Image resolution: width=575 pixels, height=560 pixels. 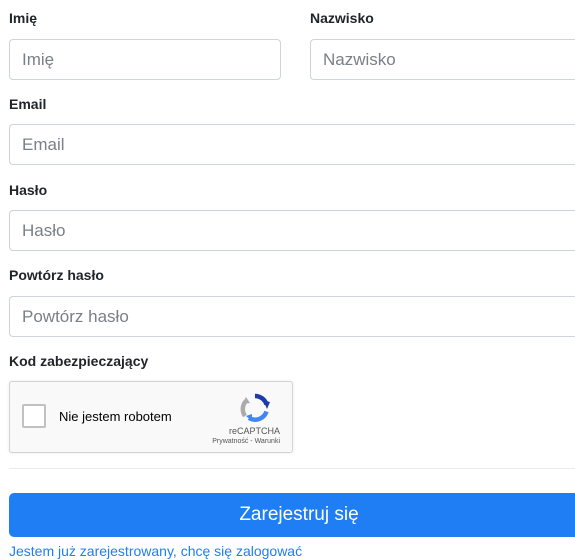 I want to click on email-input: Email, so click(x=292, y=144).